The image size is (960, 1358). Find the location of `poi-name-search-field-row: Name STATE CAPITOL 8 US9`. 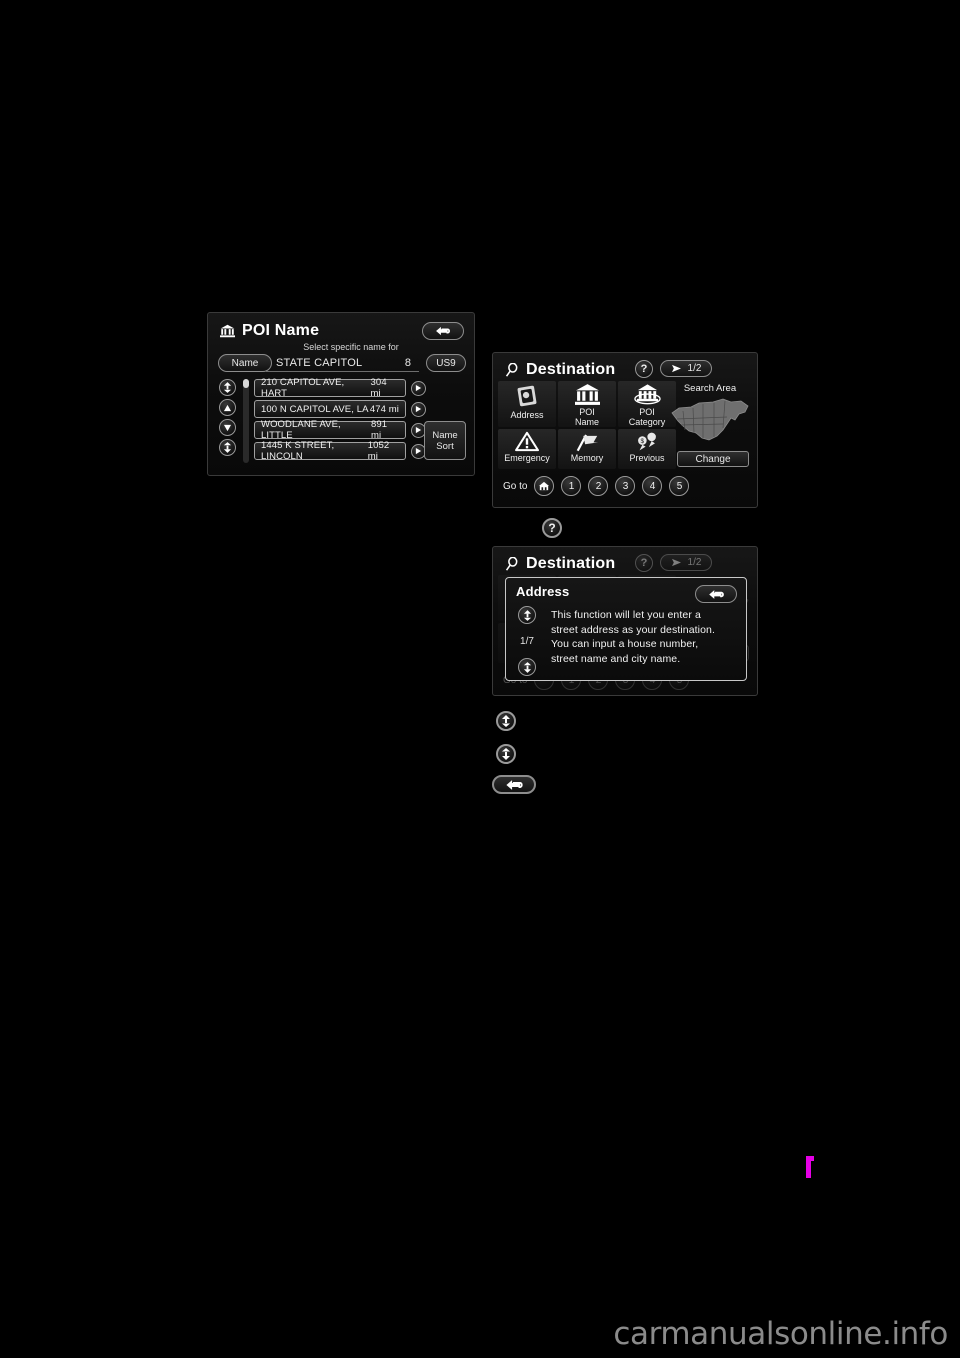

poi-name-search-field-row: Name STATE CAPITOL 8 US9 is located at coordinates (342, 363).